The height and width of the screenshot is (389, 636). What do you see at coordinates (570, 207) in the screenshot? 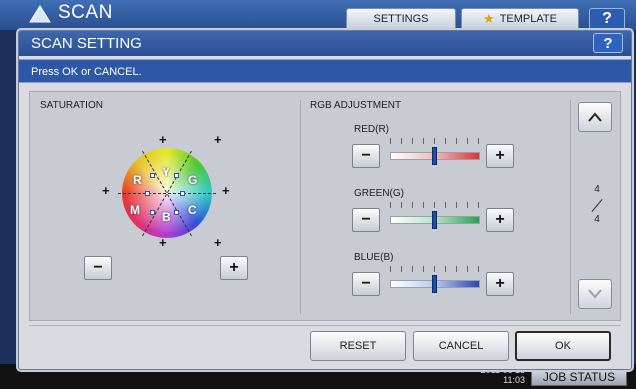
I see `pager-divider` at bounding box center [570, 207].